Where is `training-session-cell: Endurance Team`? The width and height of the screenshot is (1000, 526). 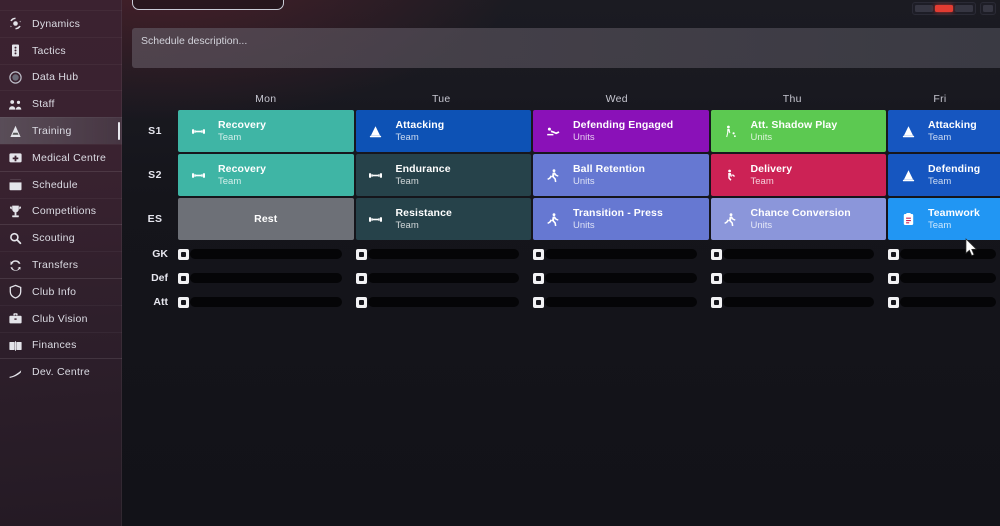 training-session-cell: Endurance Team is located at coordinates (443, 175).